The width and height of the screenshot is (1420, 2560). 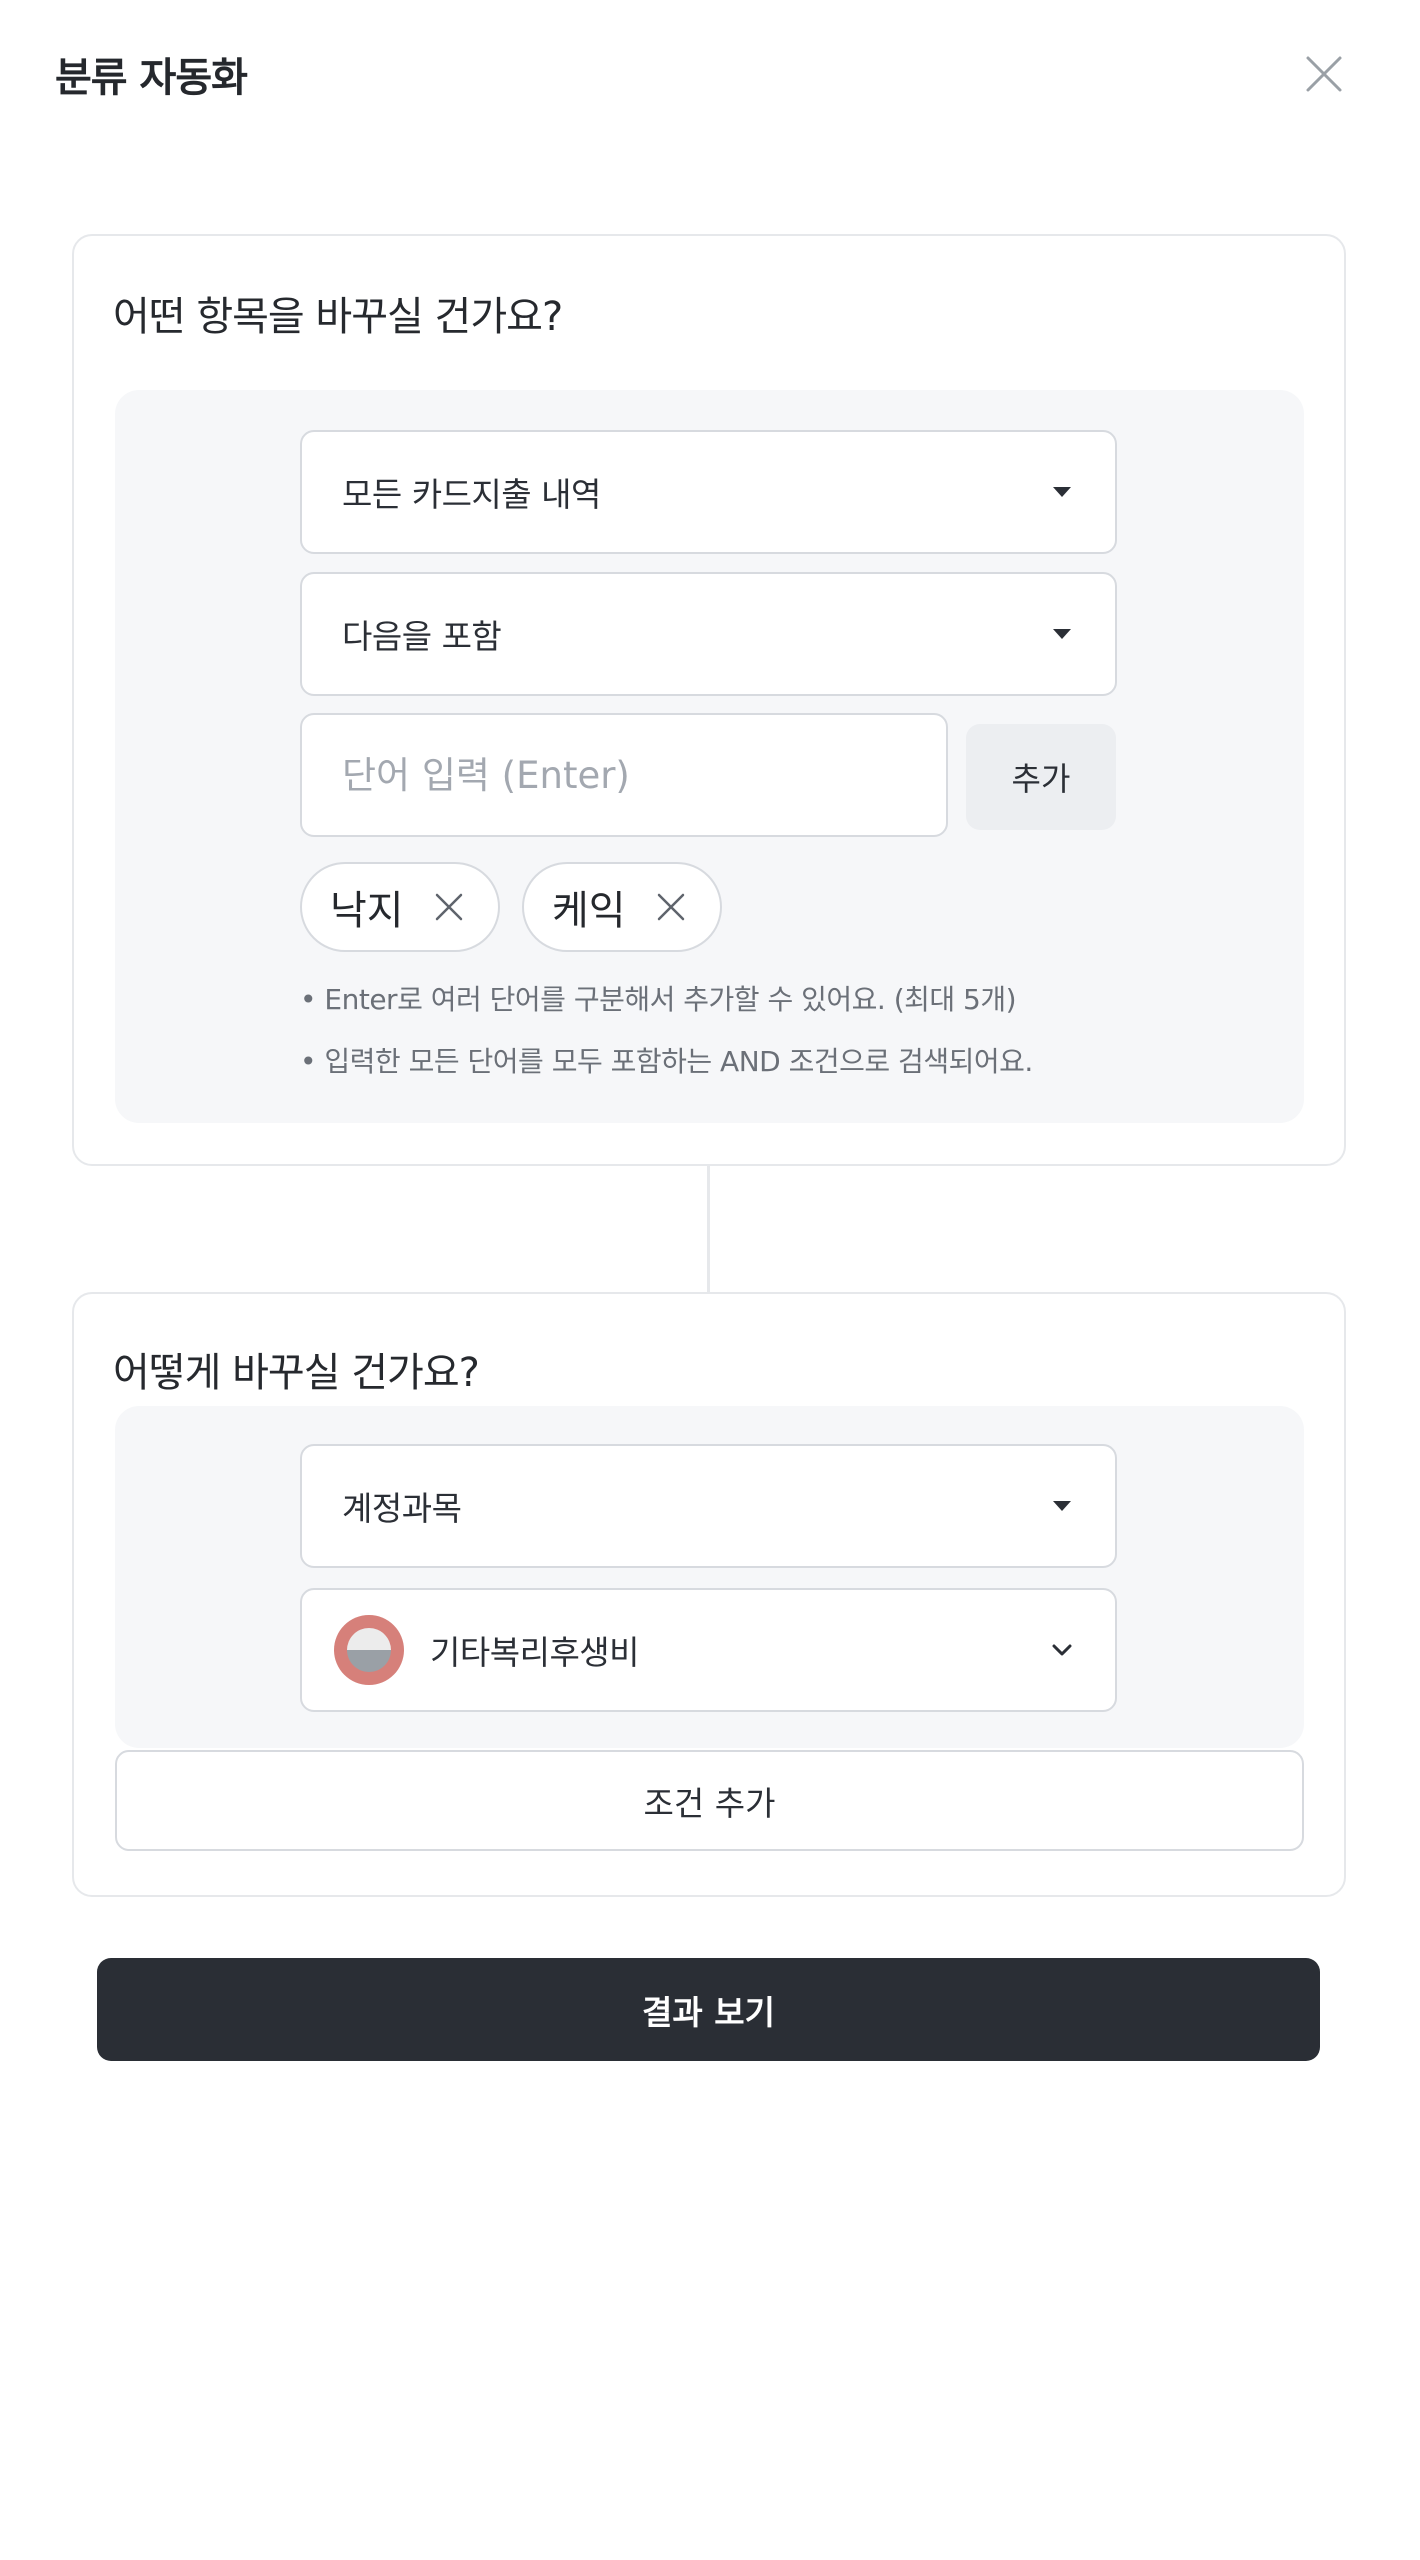 What do you see at coordinates (708, 634) in the screenshot?
I see `condition-select: 다음을 포함` at bounding box center [708, 634].